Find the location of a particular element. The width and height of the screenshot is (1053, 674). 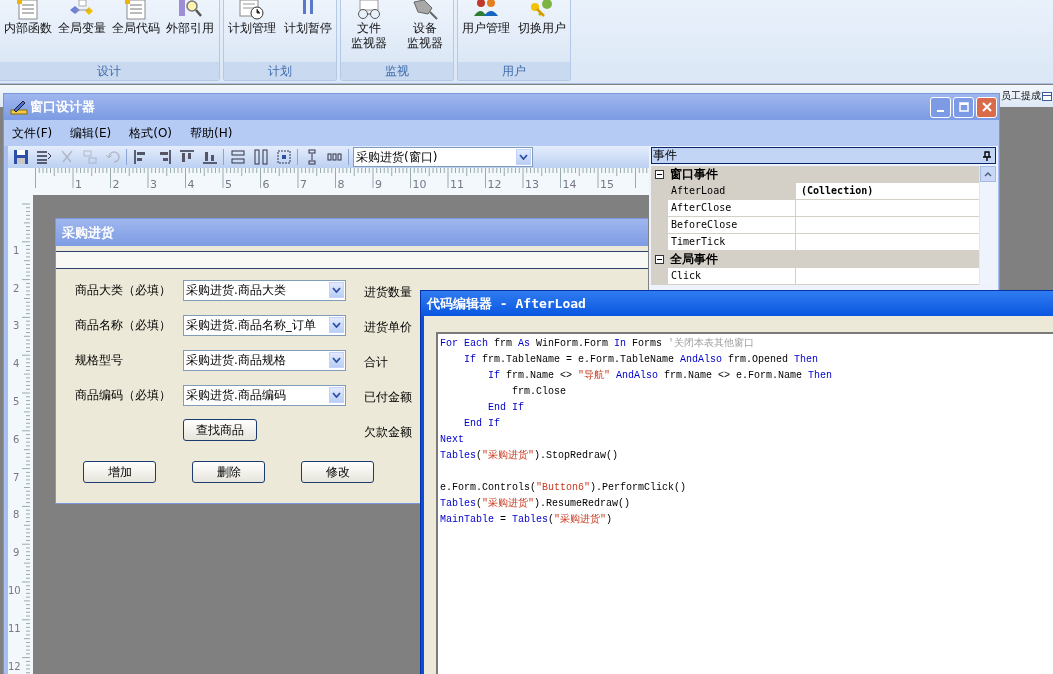

panel-title: 事件 is located at coordinates (665, 155).